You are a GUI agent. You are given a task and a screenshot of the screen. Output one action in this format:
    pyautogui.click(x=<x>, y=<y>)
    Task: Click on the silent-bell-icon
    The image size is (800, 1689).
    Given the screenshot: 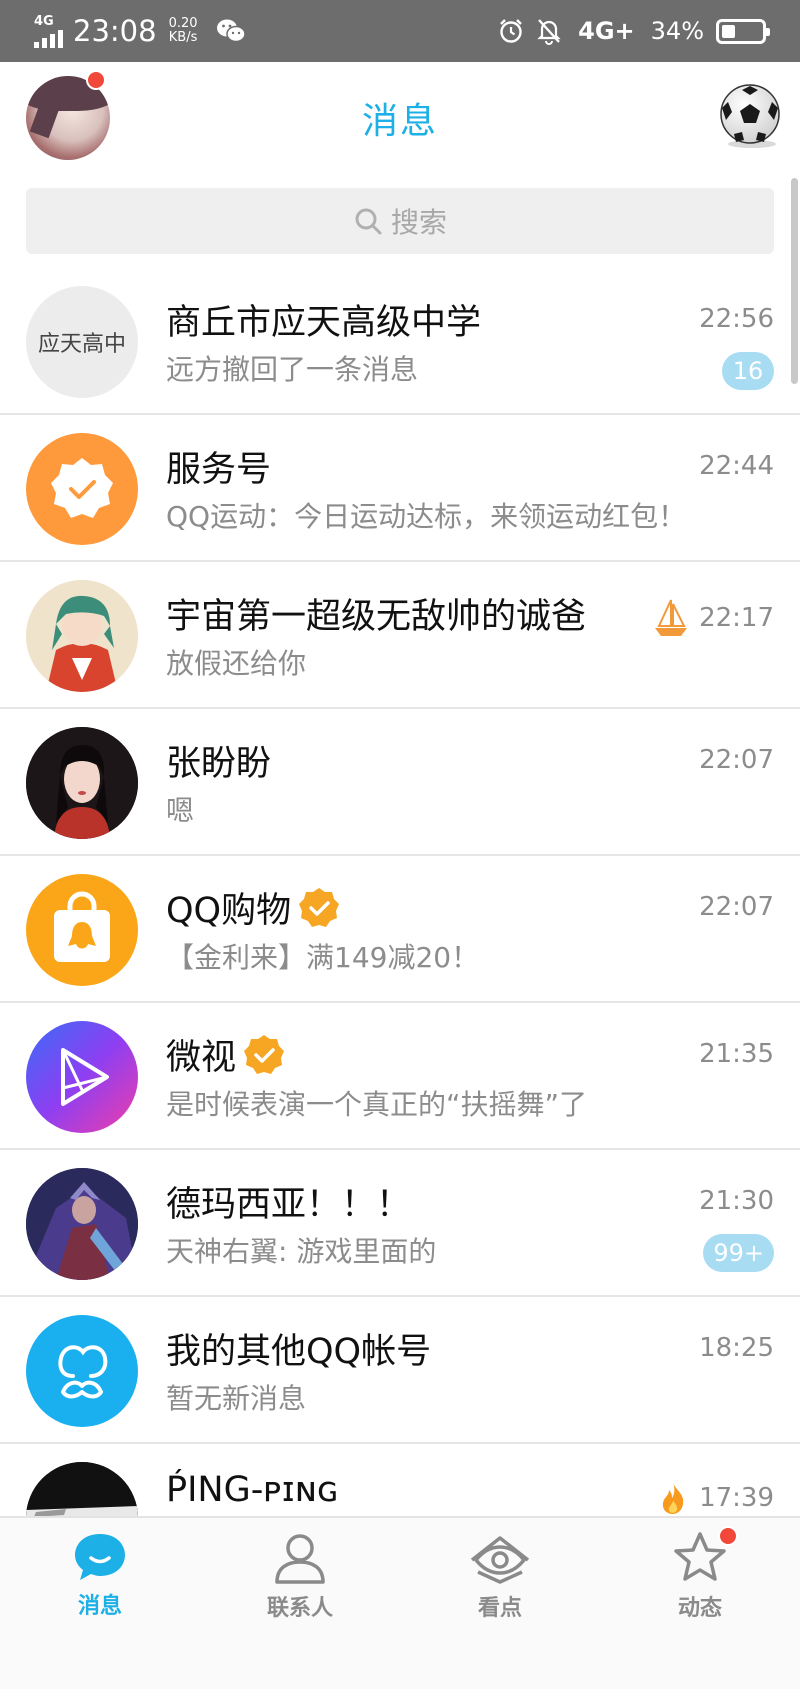 What is the action you would take?
    pyautogui.click(x=549, y=31)
    